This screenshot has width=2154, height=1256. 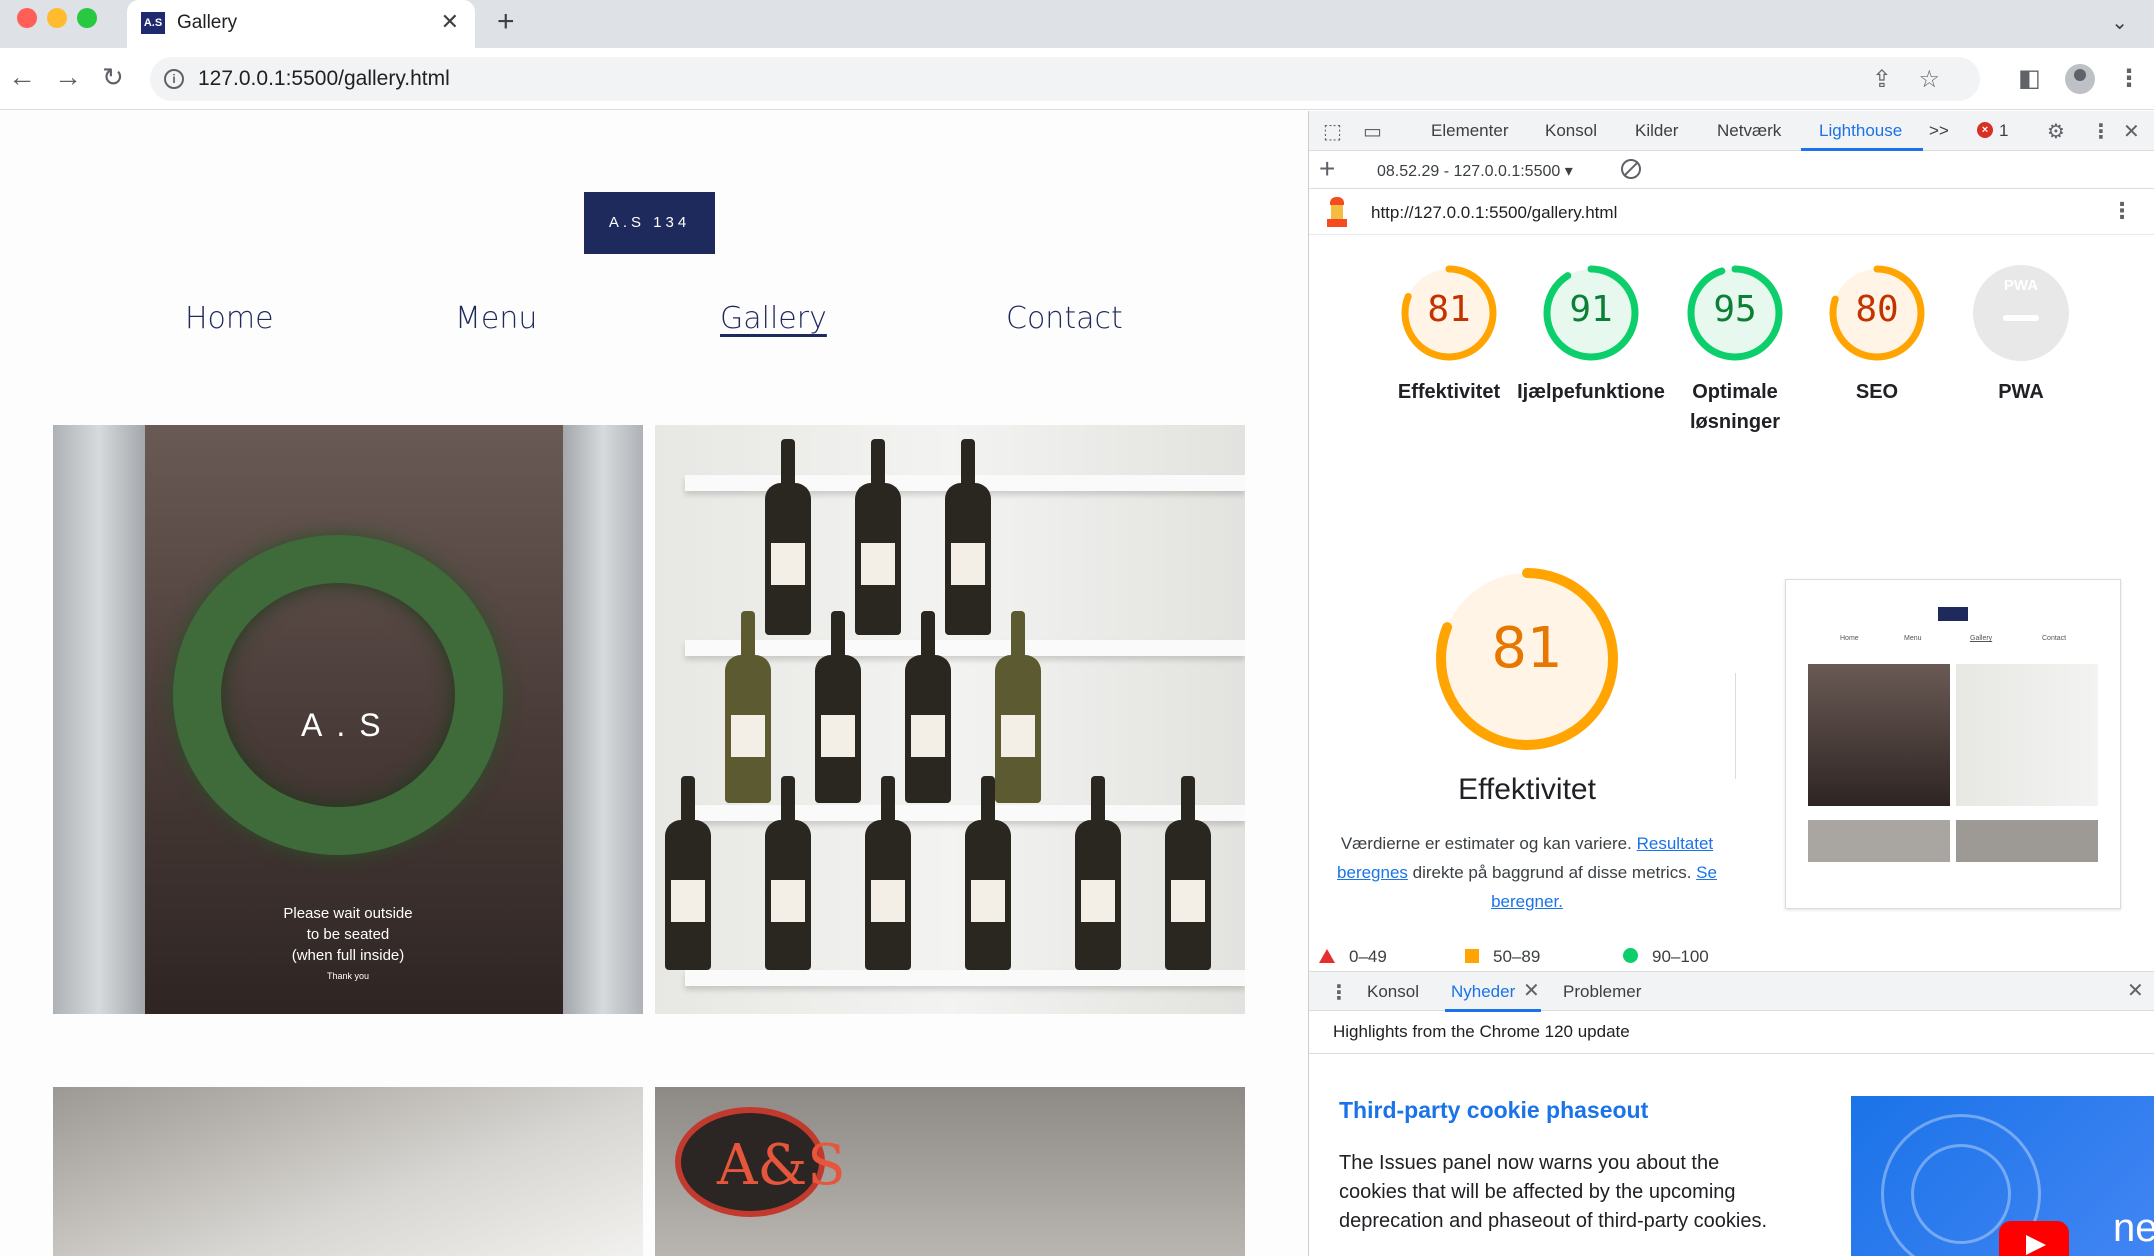 I want to click on device-toolbar-icon: ▭, so click(x=1372, y=131).